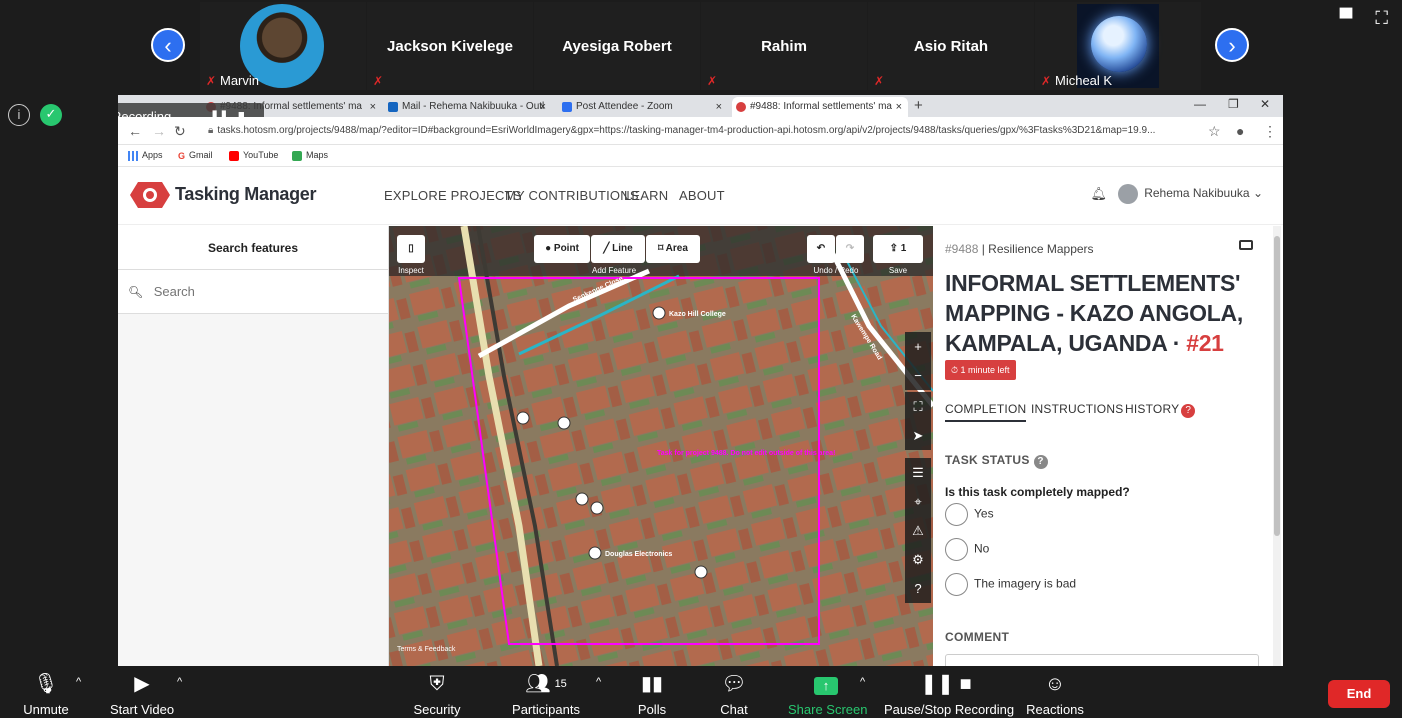 This screenshot has width=1402, height=718. Describe the element at coordinates (19, 115) in the screenshot. I see `info-icon: i` at that location.